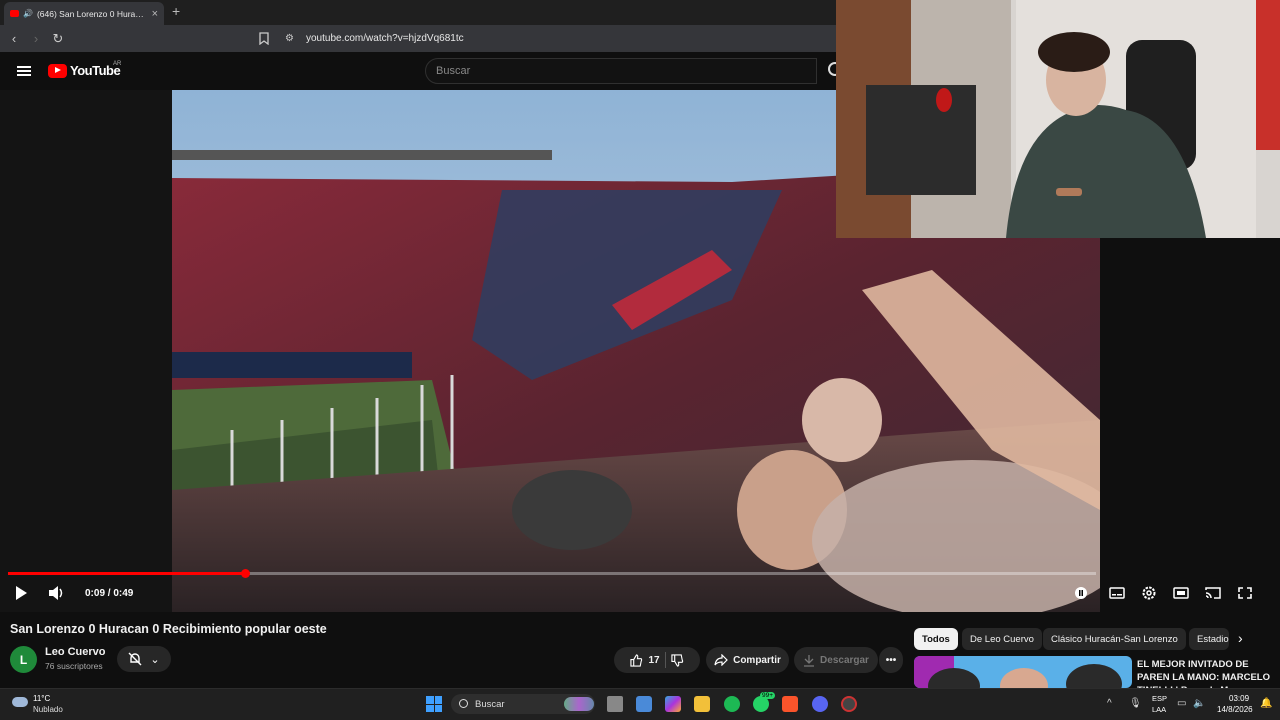 This screenshot has width=1280, height=720. What do you see at coordinates (36, 38) in the screenshot?
I see `forward-icon: ›` at bounding box center [36, 38].